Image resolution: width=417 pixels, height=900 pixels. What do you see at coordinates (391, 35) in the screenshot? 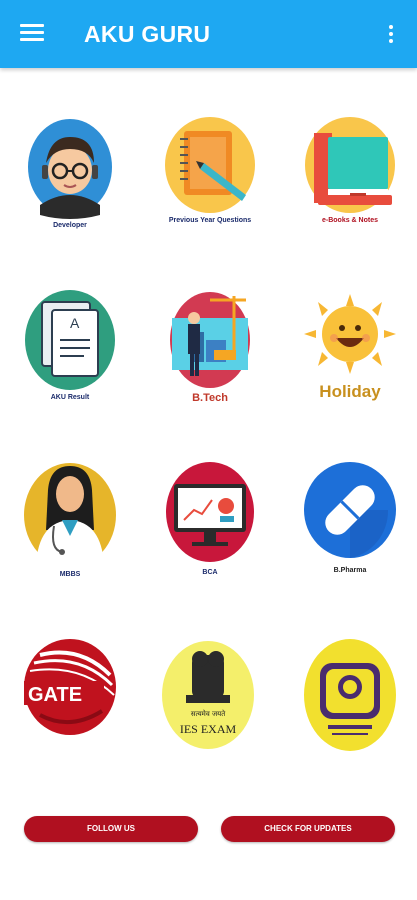
I see `more-vert-icon` at bounding box center [391, 35].